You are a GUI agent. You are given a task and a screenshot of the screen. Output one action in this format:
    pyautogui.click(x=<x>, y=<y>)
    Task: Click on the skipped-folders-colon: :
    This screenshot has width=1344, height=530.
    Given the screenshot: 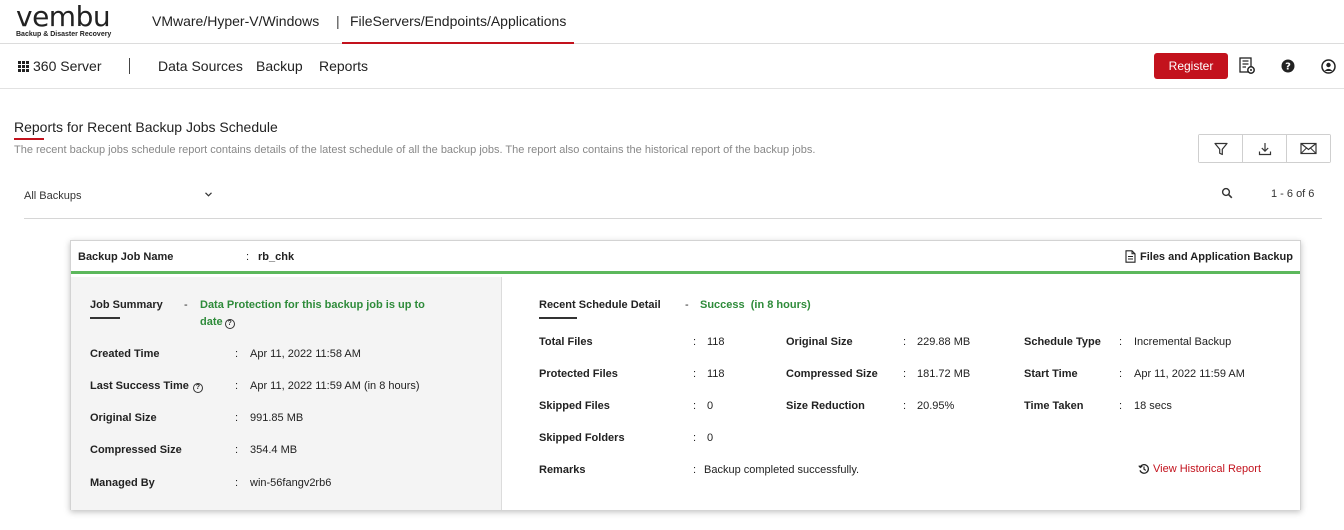 What is the action you would take?
    pyautogui.click(x=695, y=438)
    